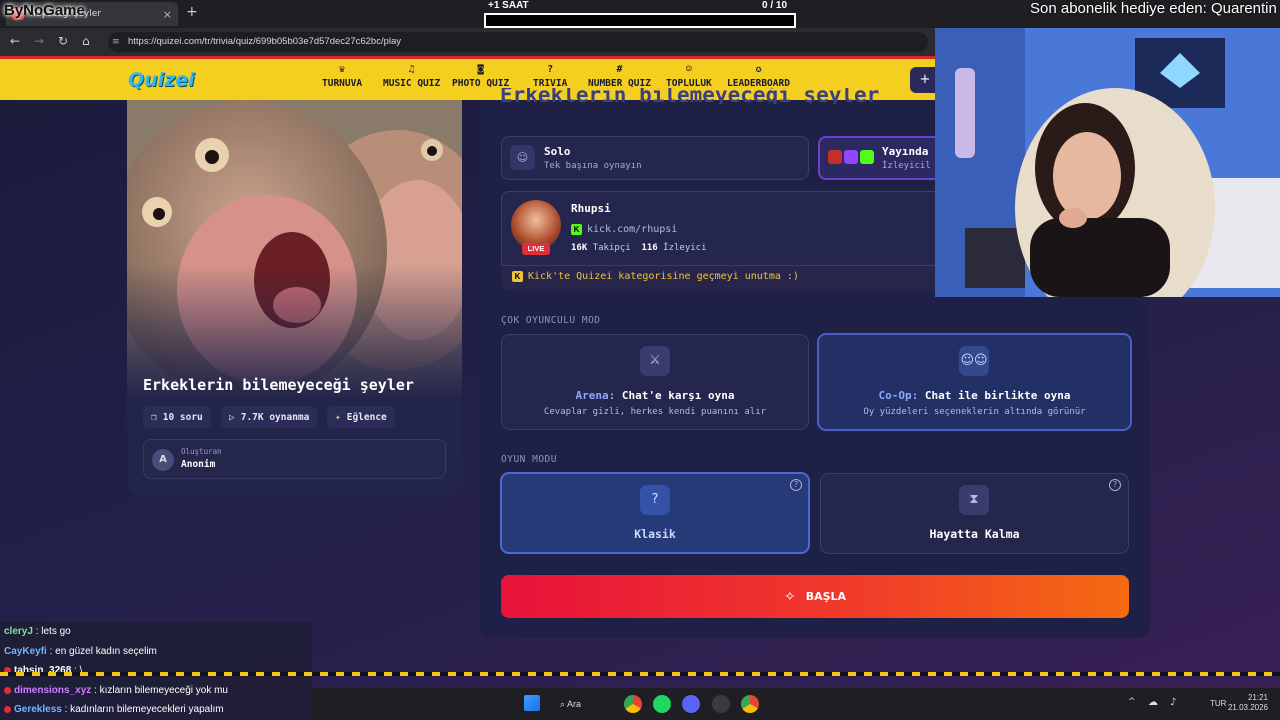  I want to click on taskbar-search: ⌕ Ara, so click(585, 704).